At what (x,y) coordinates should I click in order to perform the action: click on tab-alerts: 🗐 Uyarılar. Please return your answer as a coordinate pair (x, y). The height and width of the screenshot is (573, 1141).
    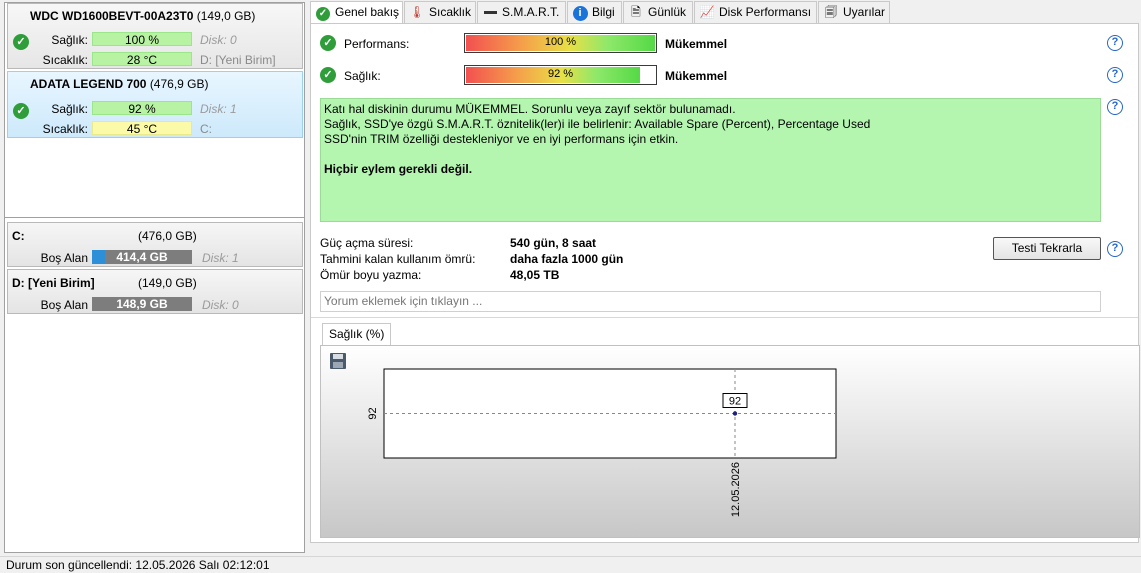
    Looking at the image, I should click on (854, 12).